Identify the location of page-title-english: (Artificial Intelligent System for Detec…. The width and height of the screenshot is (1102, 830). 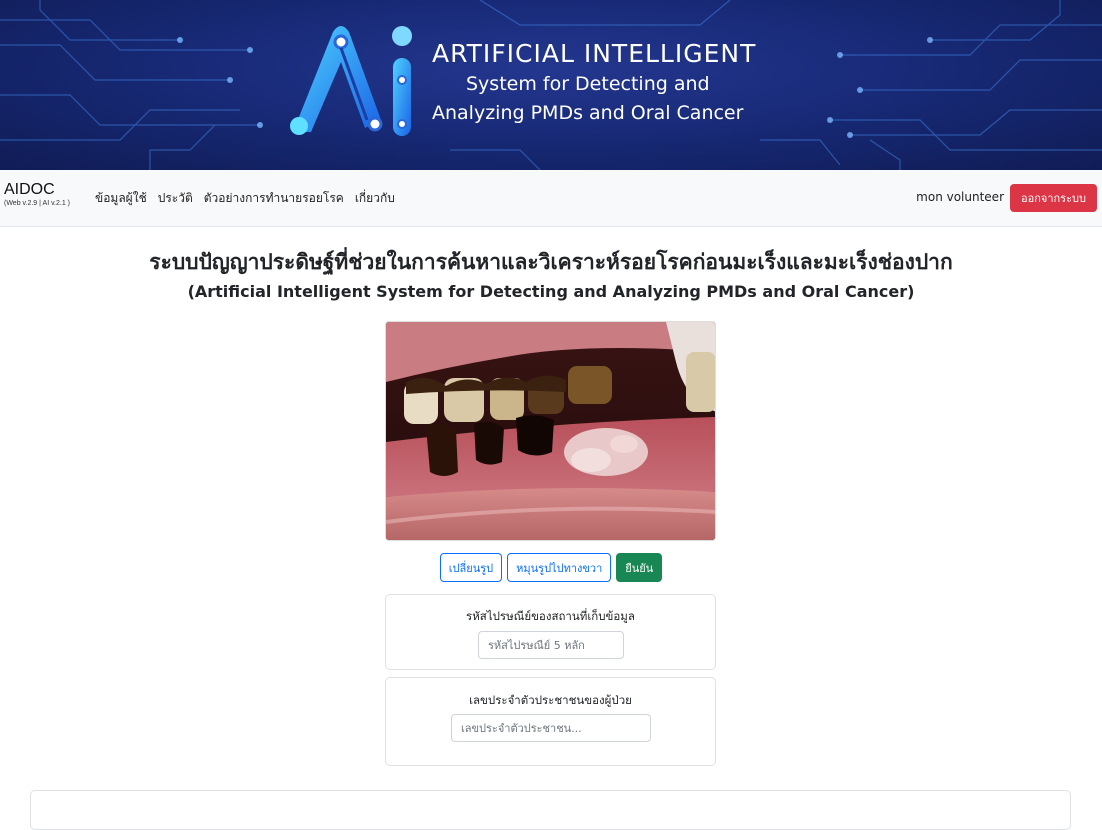
(551, 291).